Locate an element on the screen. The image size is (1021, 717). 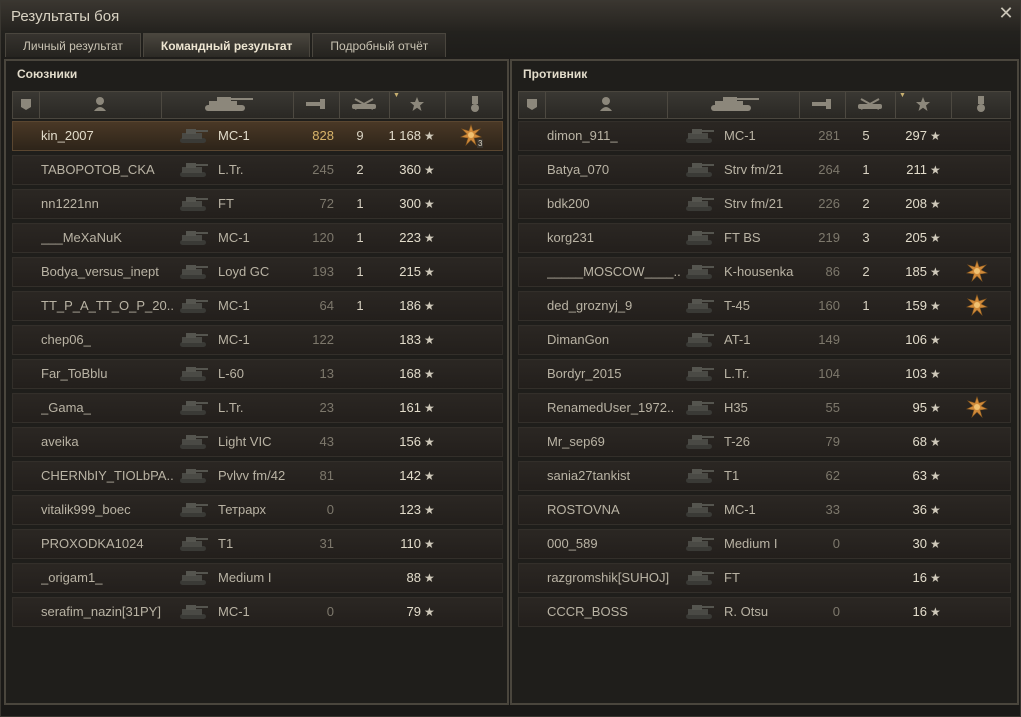
enemies-player-row: ded_groznyj_9 T-45 160 1 159 ★ is located at coordinates (764, 306).